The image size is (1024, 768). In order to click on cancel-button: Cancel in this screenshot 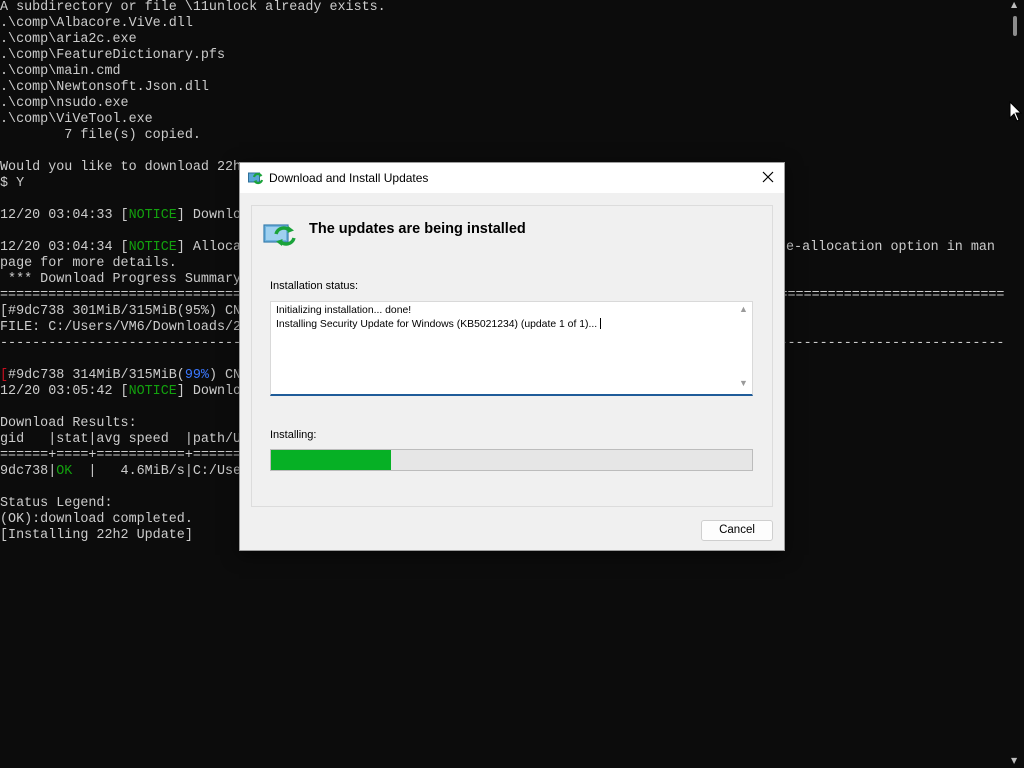, I will do `click(737, 530)`.